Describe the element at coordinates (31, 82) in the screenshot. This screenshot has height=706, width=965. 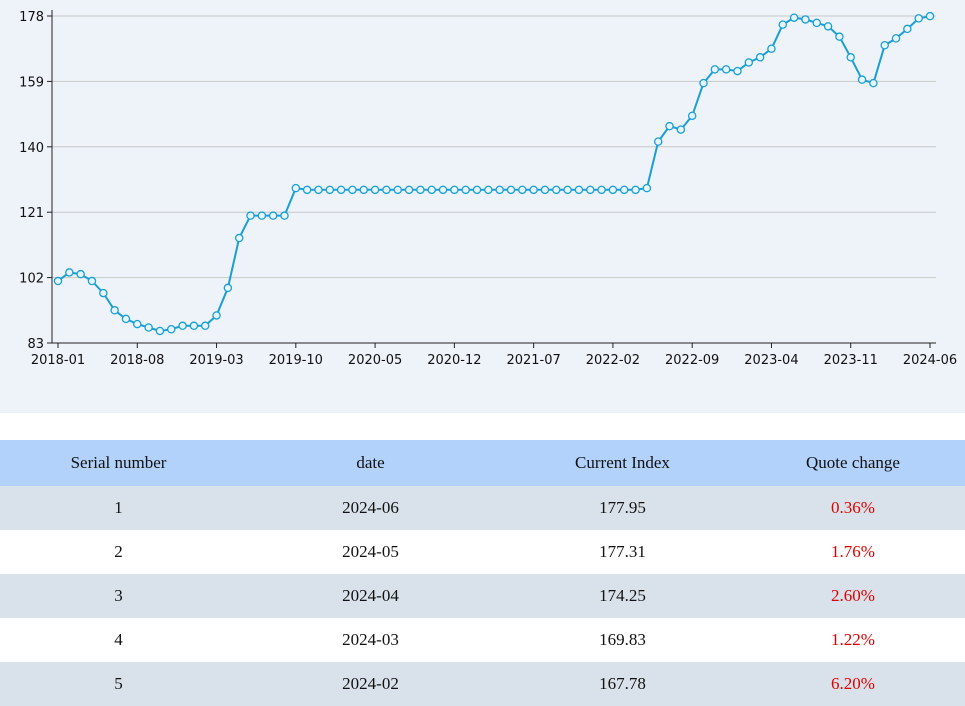
I see `y-tick-label: 159` at that location.